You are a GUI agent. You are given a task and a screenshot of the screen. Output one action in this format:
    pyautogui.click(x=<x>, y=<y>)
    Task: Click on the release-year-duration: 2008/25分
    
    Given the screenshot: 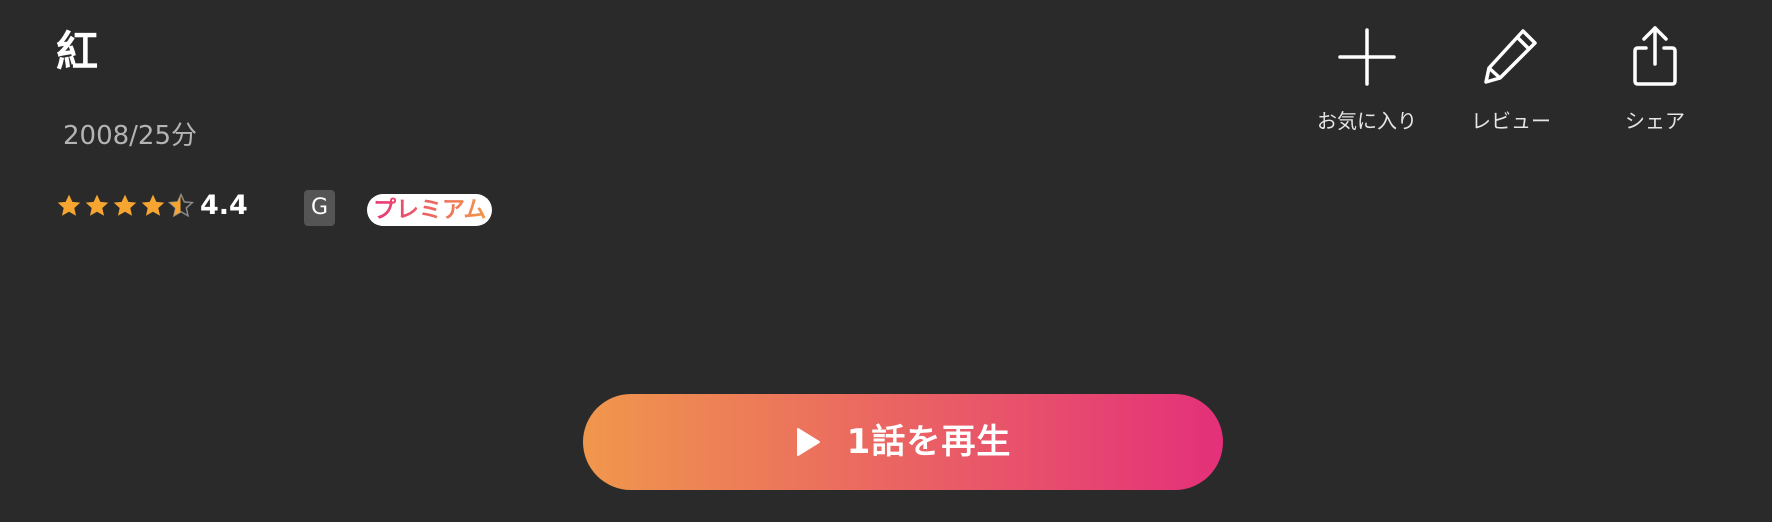 What is the action you would take?
    pyautogui.click(x=130, y=136)
    